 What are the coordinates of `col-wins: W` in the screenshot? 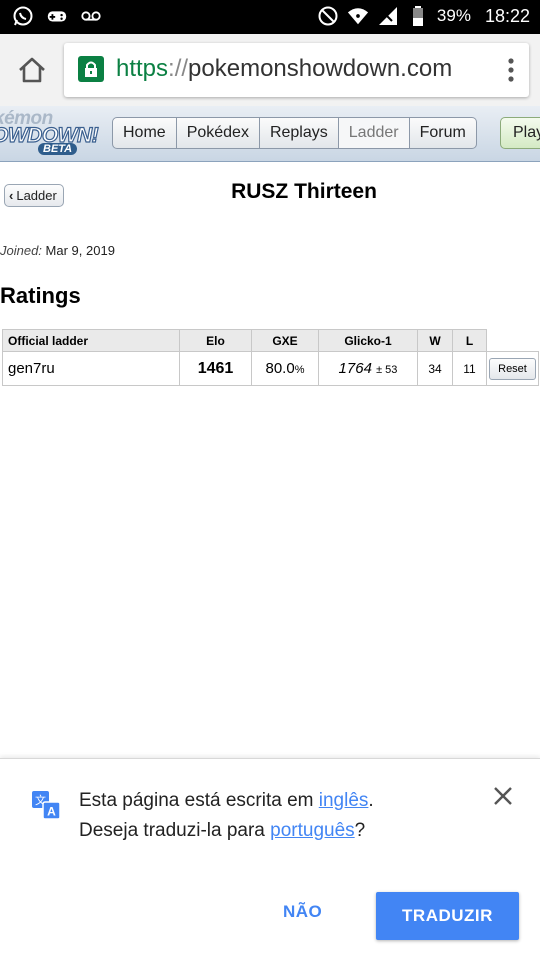 It's located at (435, 340).